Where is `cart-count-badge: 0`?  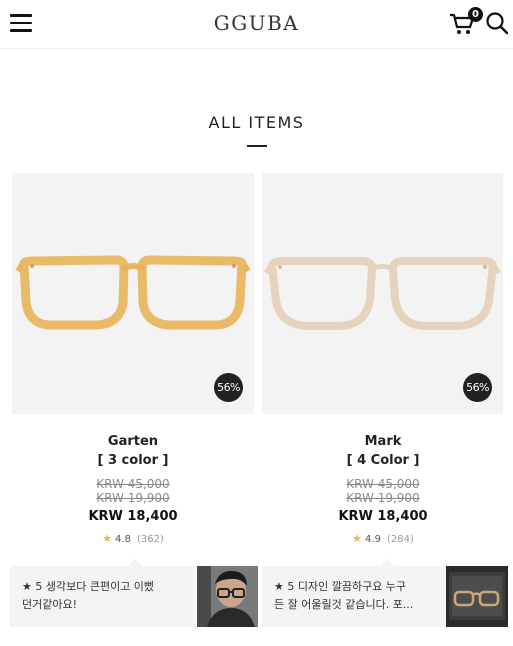
cart-count-badge: 0 is located at coordinates (475, 14).